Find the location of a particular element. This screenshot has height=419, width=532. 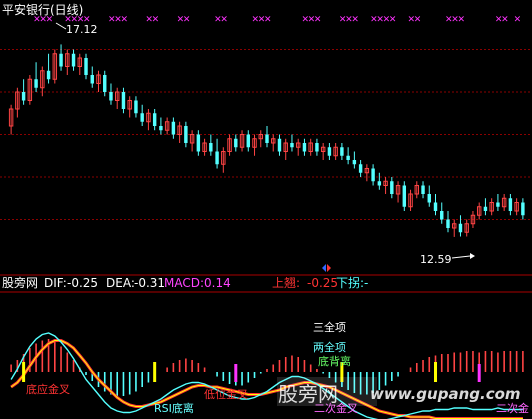

watermark: 股旁网 www.gupang.com is located at coordinates (399, 391).